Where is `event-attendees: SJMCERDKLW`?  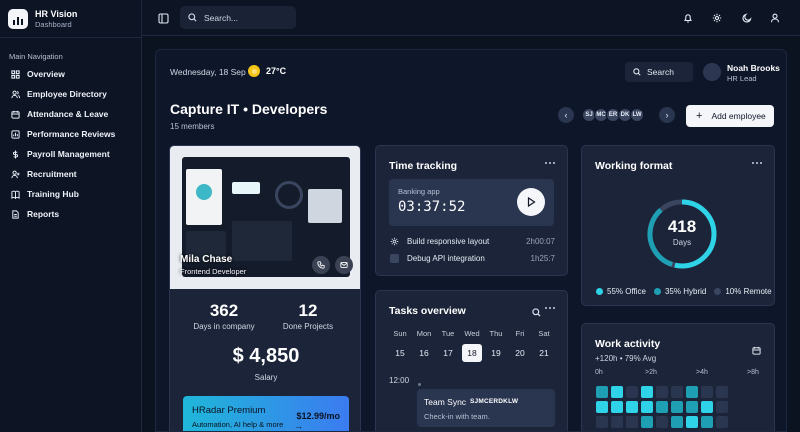 event-attendees: SJMCERDKLW is located at coordinates (494, 401).